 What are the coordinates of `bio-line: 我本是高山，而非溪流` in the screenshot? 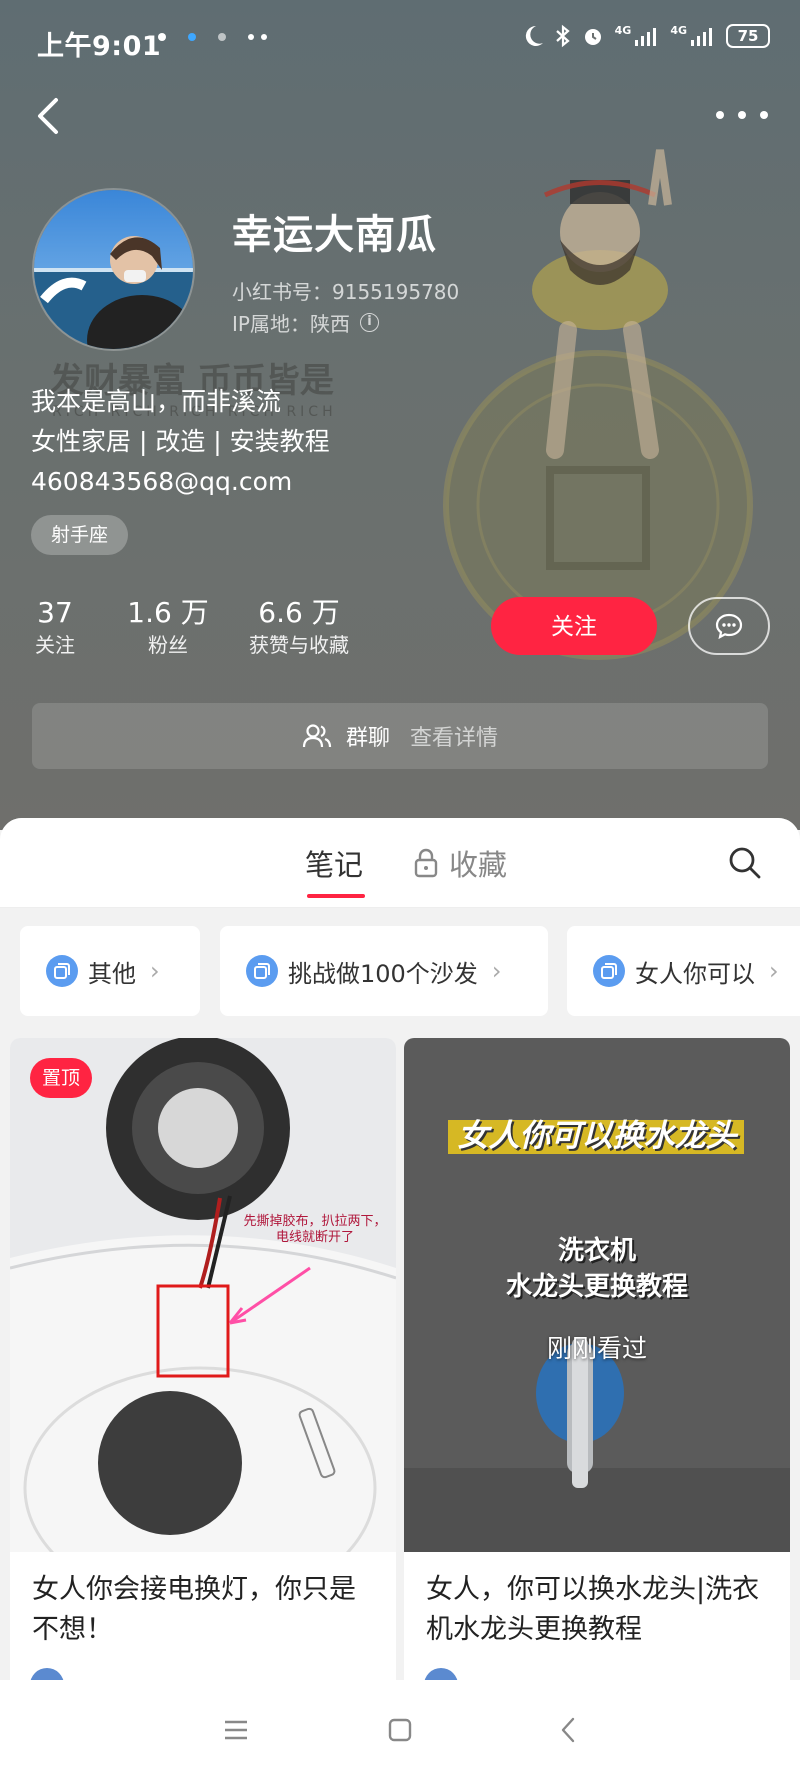 It's located at (156, 401).